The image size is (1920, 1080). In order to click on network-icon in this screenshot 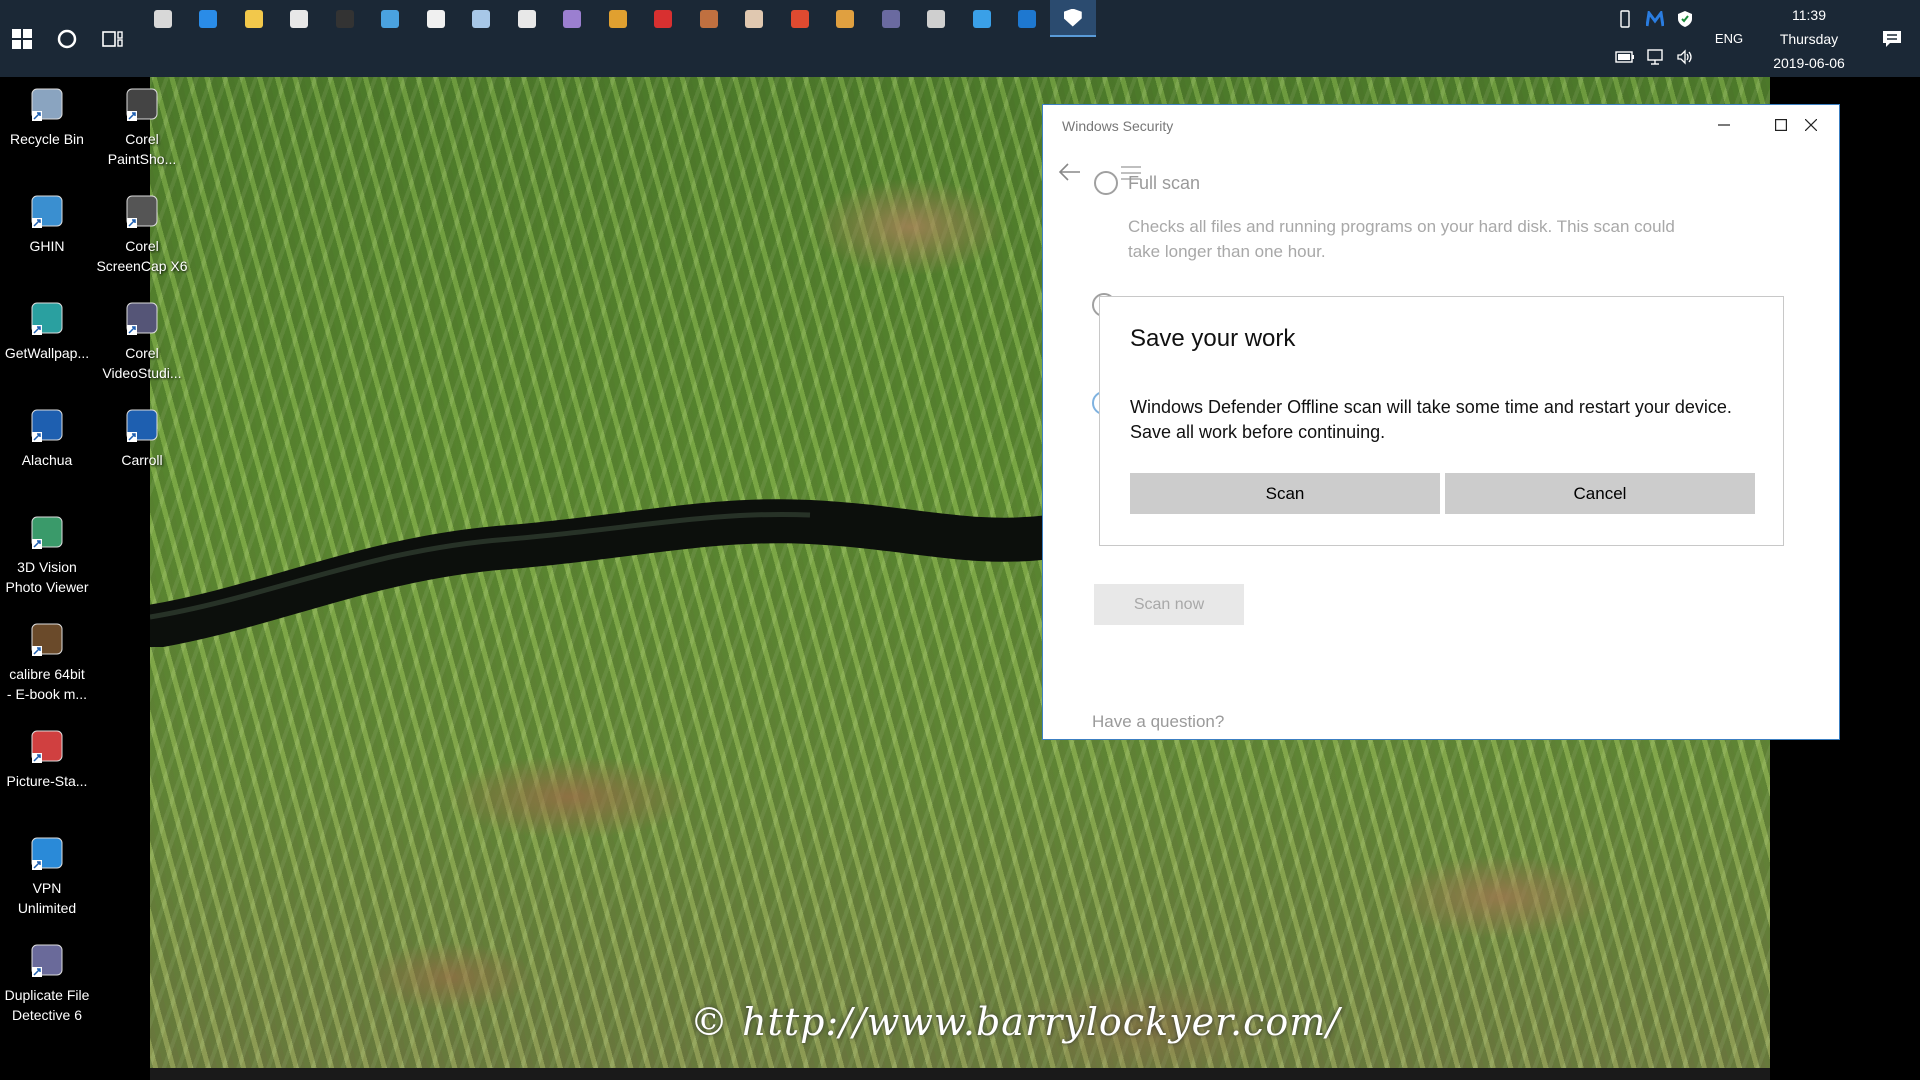, I will do `click(1655, 57)`.